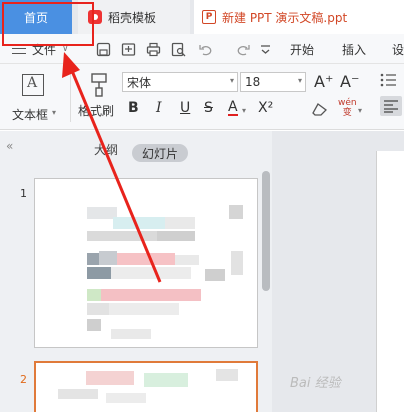 The width and height of the screenshot is (404, 412). I want to click on align-left-icon, so click(391, 106).